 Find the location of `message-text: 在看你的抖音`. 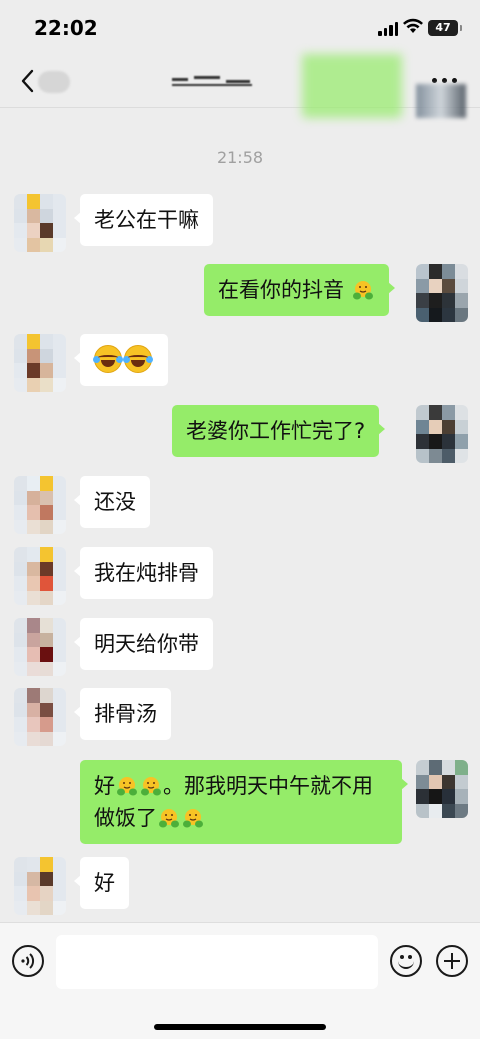

message-text: 在看你的抖音 is located at coordinates (281, 290).